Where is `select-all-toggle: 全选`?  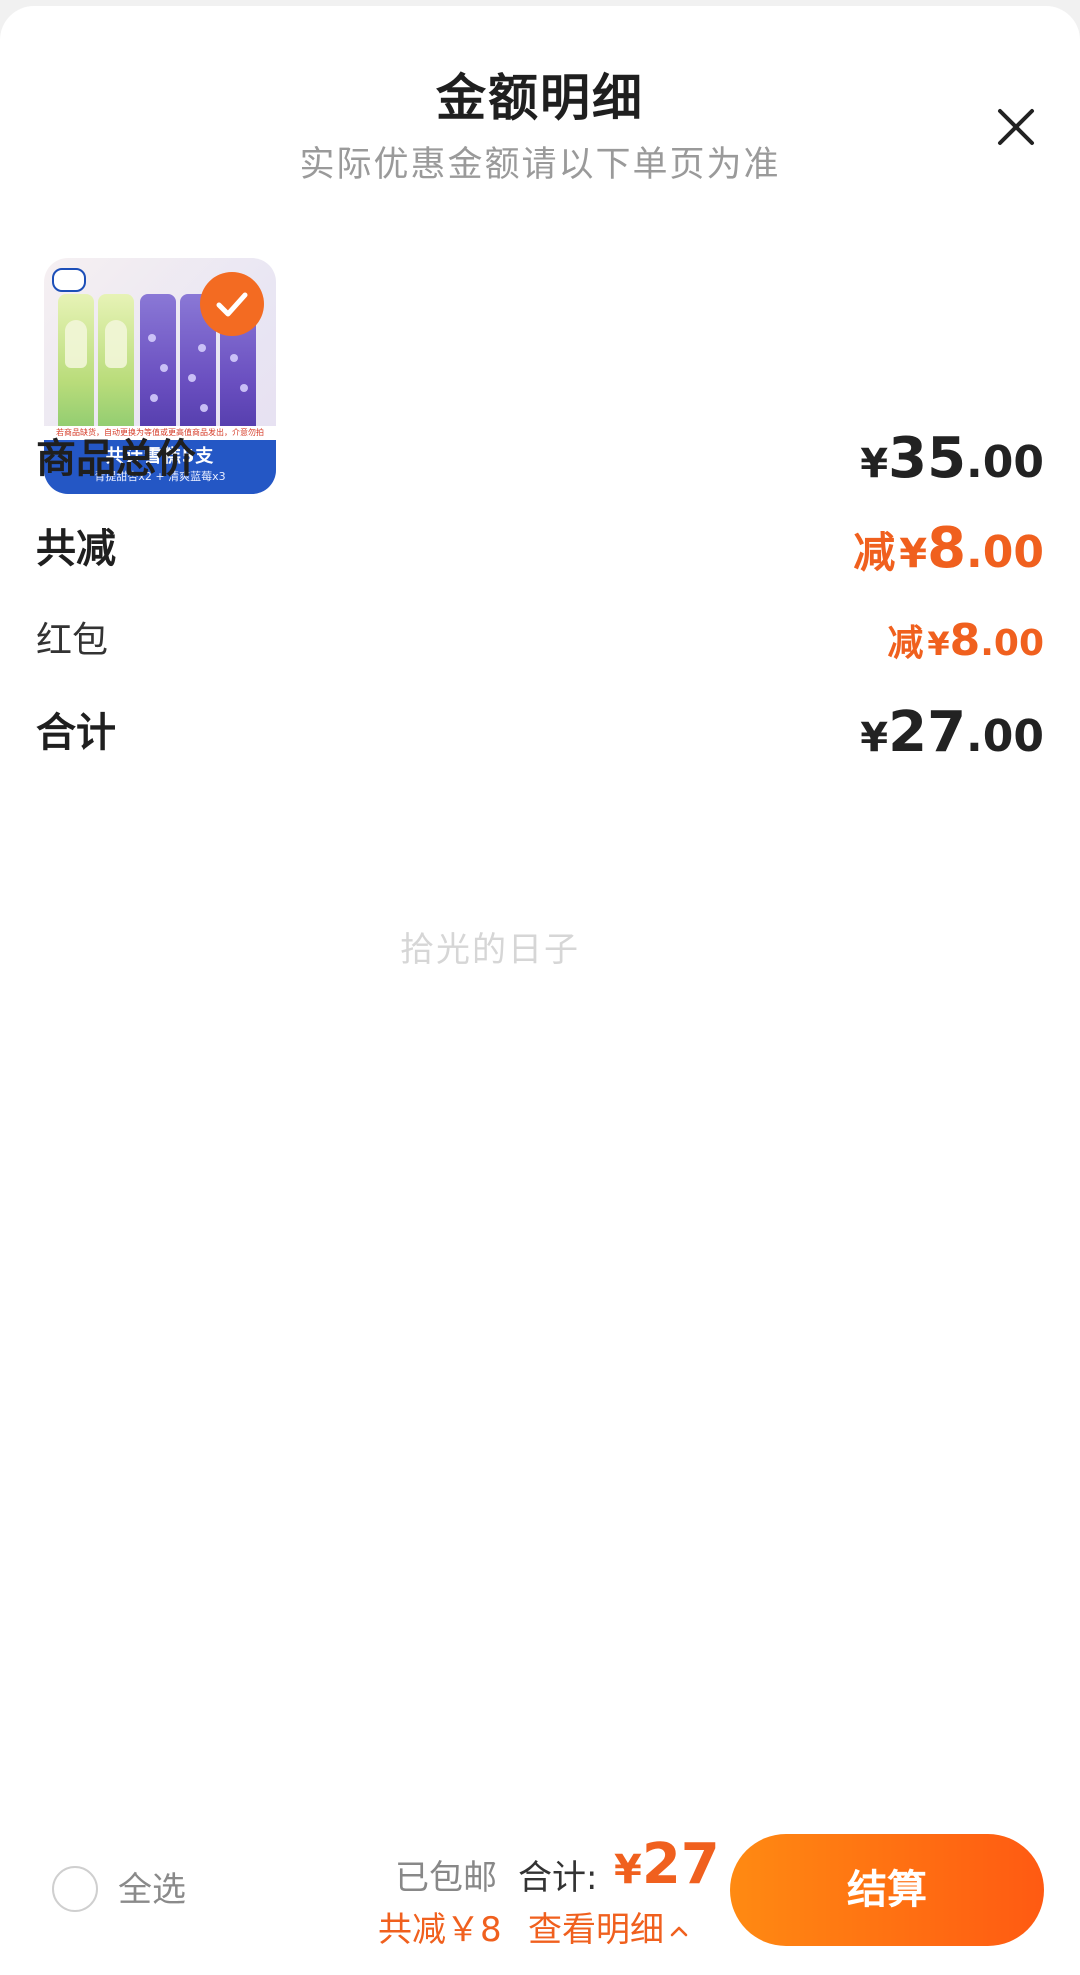
select-all-toggle: 全选 is located at coordinates (132, 1892).